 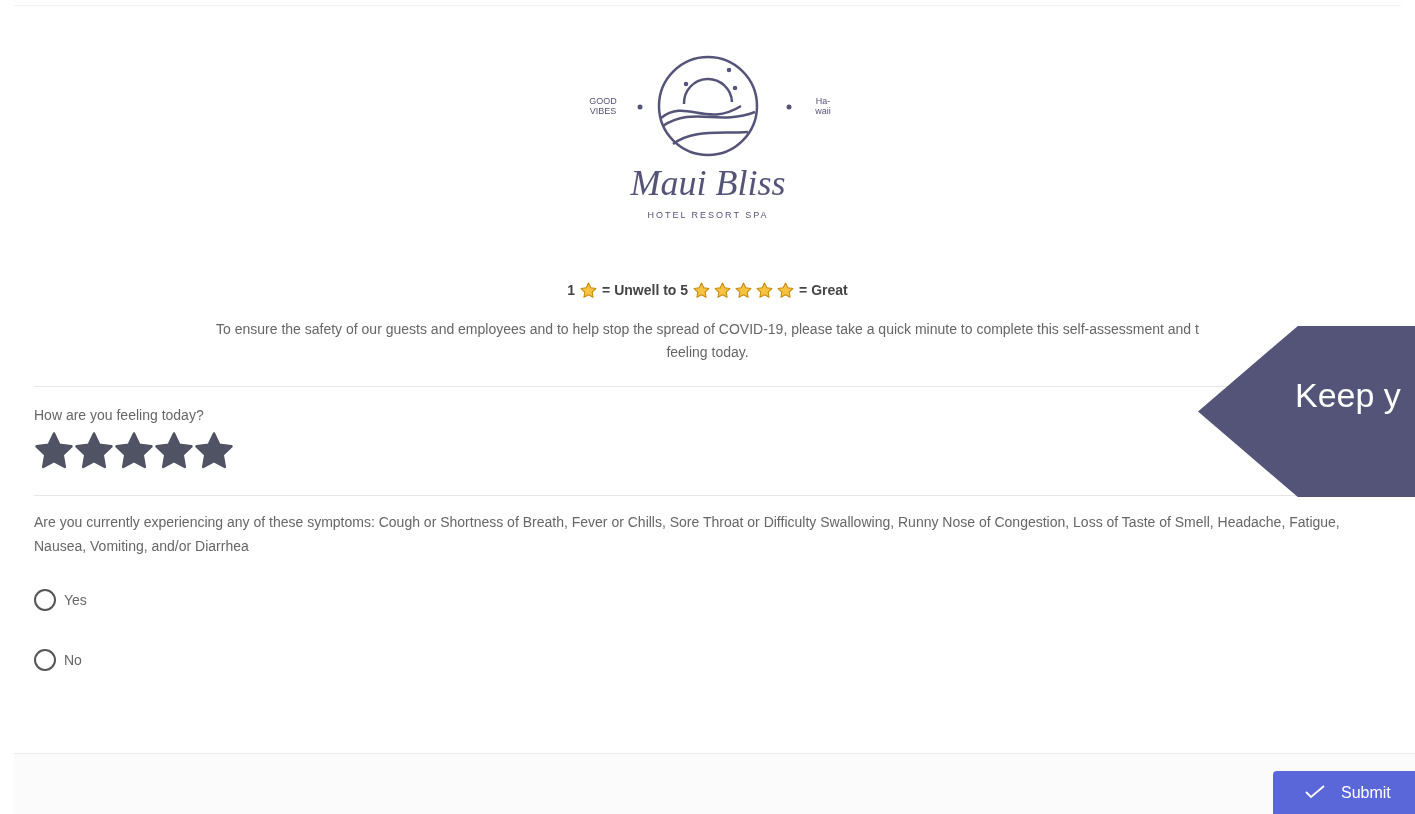 I want to click on side-callout-tooltip, so click(x=1306, y=411).